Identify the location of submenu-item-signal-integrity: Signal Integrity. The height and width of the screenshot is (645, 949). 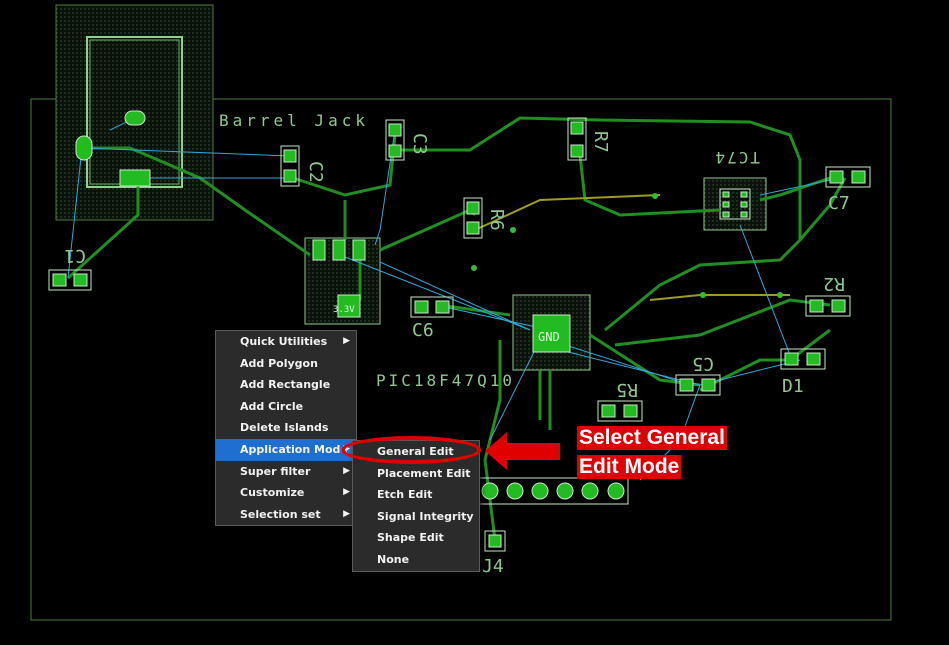
(416, 517).